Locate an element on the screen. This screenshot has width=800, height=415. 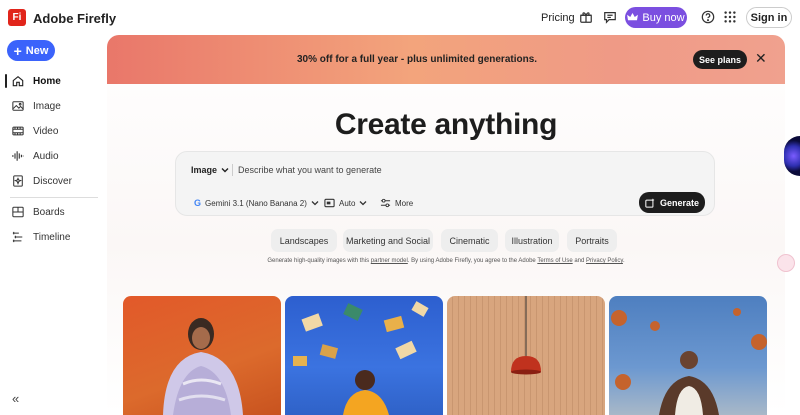
sidebar-item-label: Video is located at coordinates (46, 131).